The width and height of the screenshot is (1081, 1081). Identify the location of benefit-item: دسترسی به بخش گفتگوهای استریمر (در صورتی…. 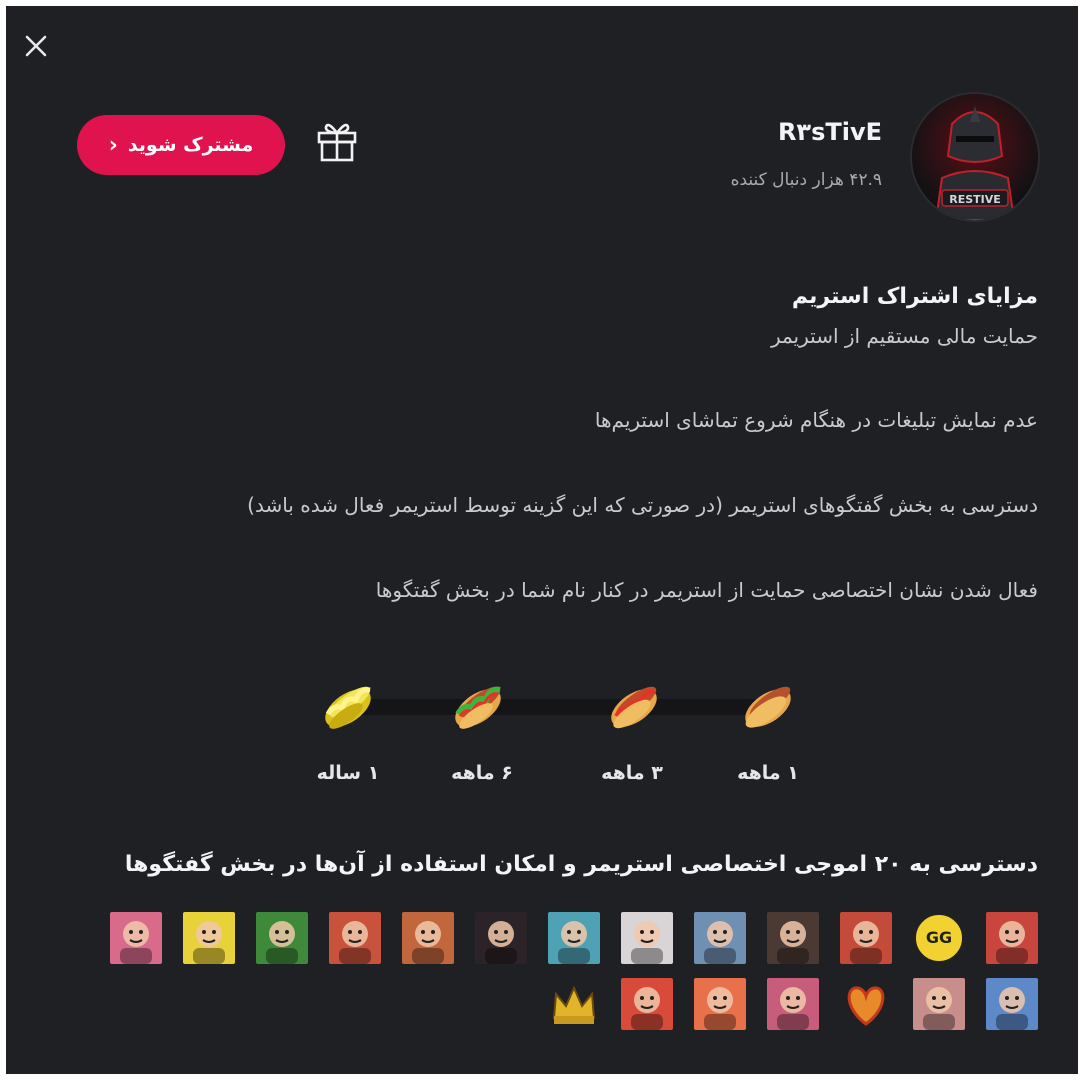
(642, 505).